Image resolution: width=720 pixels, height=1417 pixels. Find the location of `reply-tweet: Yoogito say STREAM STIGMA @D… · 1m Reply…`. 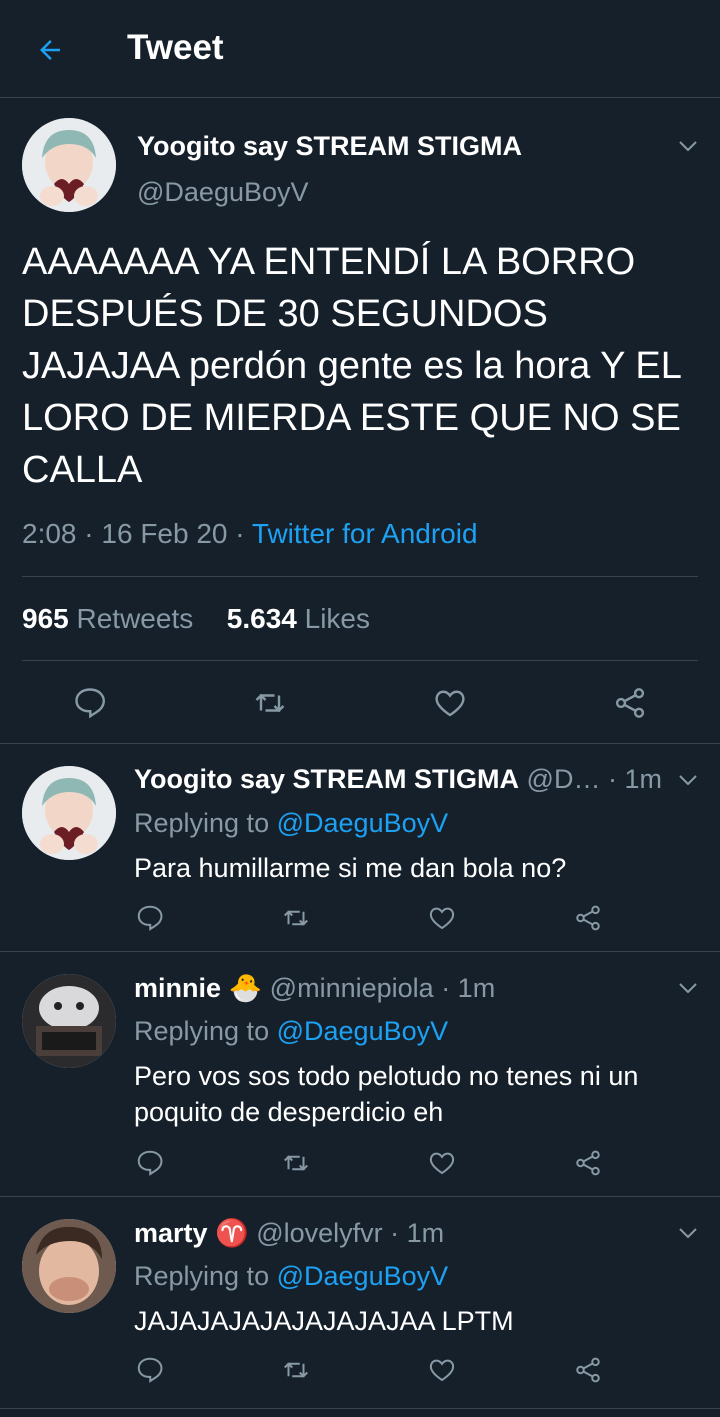

reply-tweet: Yoogito say STREAM STIGMA @D… · 1m Reply… is located at coordinates (360, 848).